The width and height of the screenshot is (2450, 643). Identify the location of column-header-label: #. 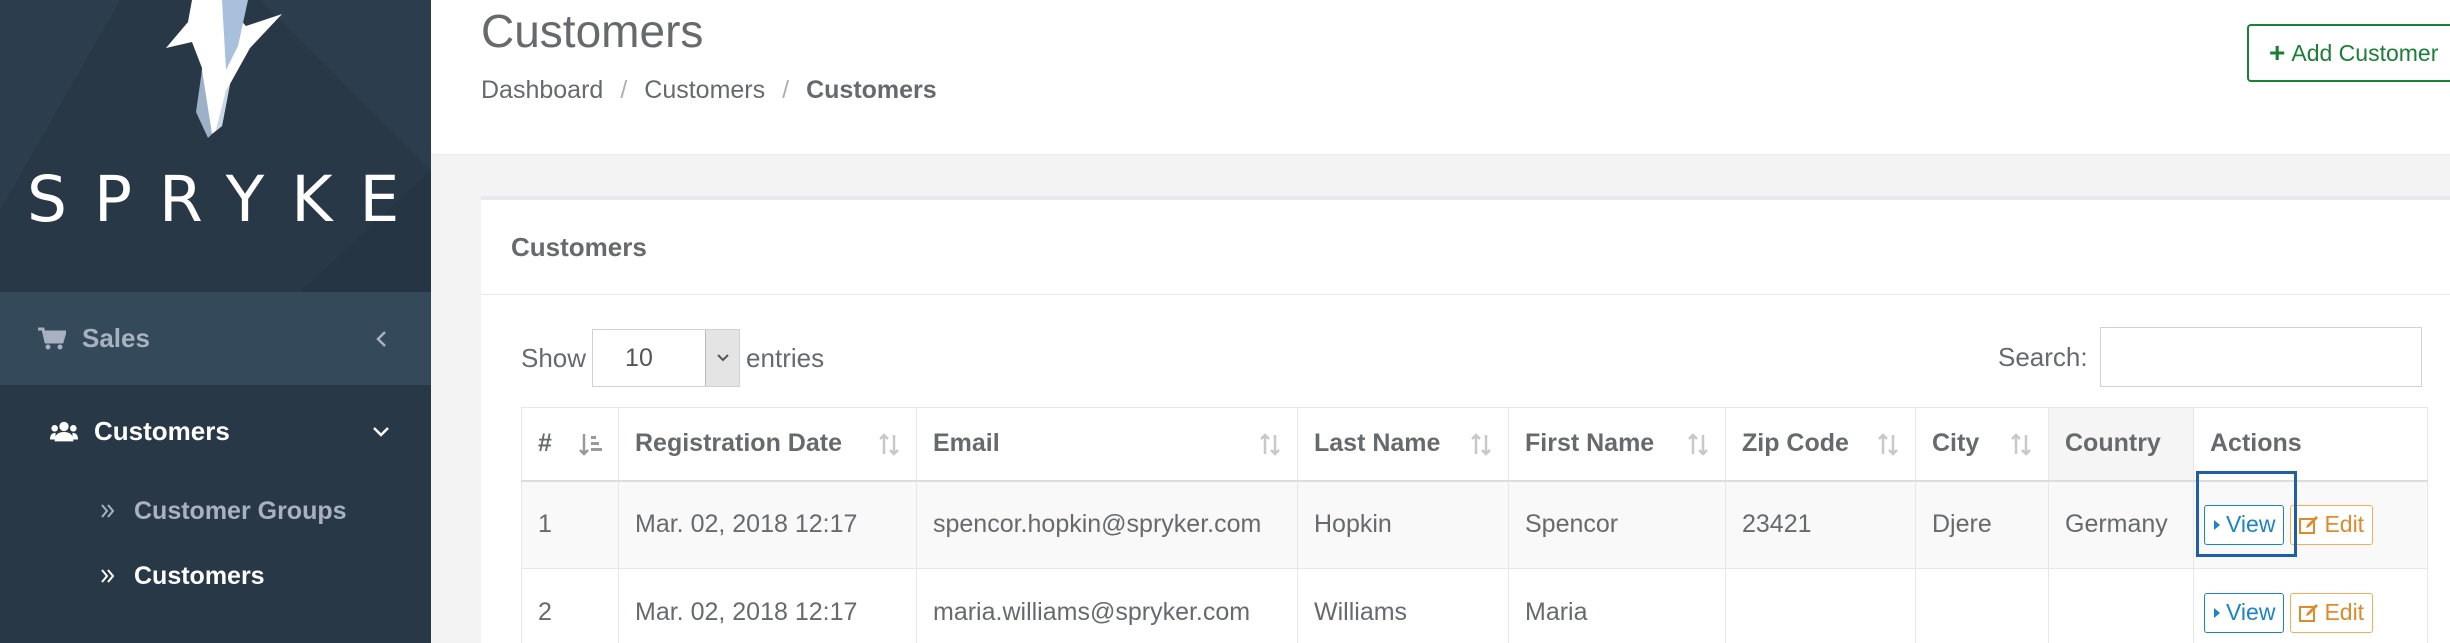
(545, 443).